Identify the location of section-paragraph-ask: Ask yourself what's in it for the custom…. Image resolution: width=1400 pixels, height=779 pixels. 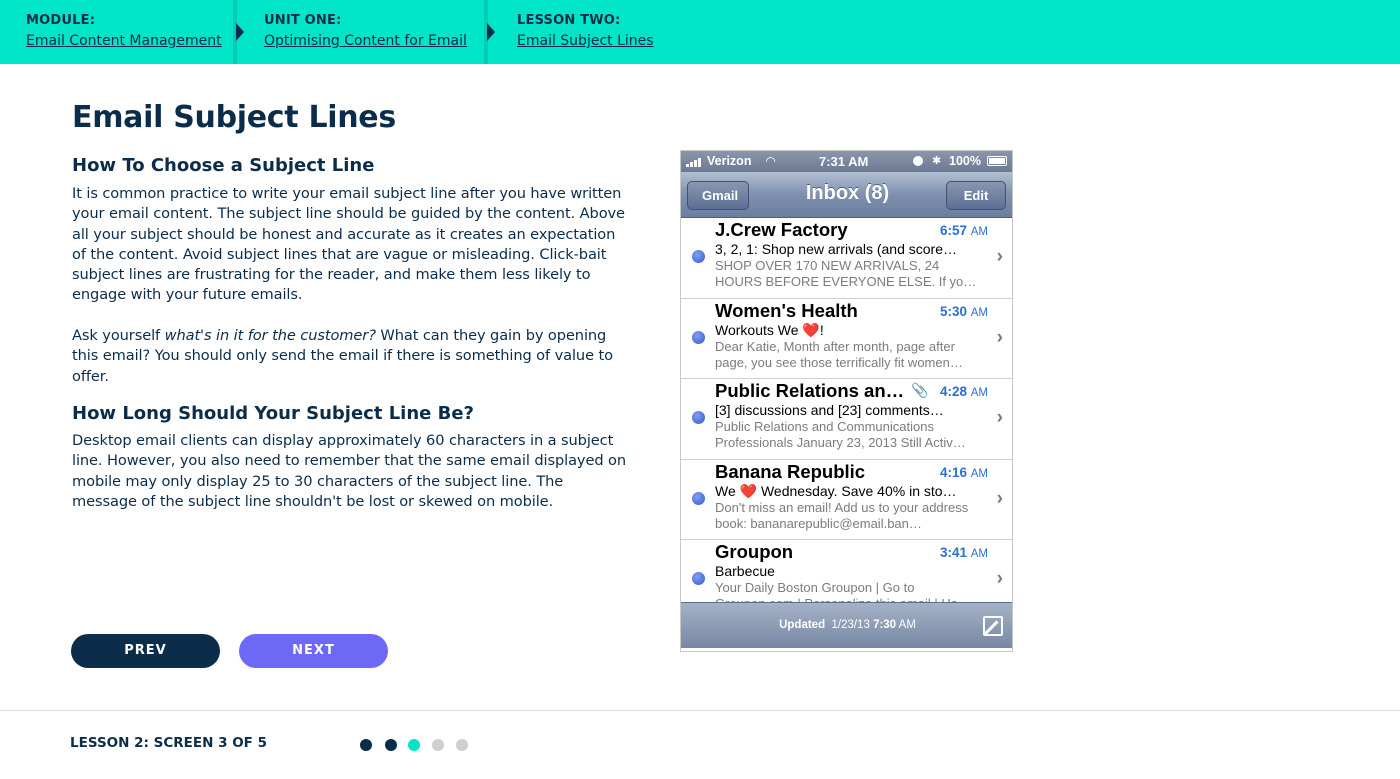
(352, 356).